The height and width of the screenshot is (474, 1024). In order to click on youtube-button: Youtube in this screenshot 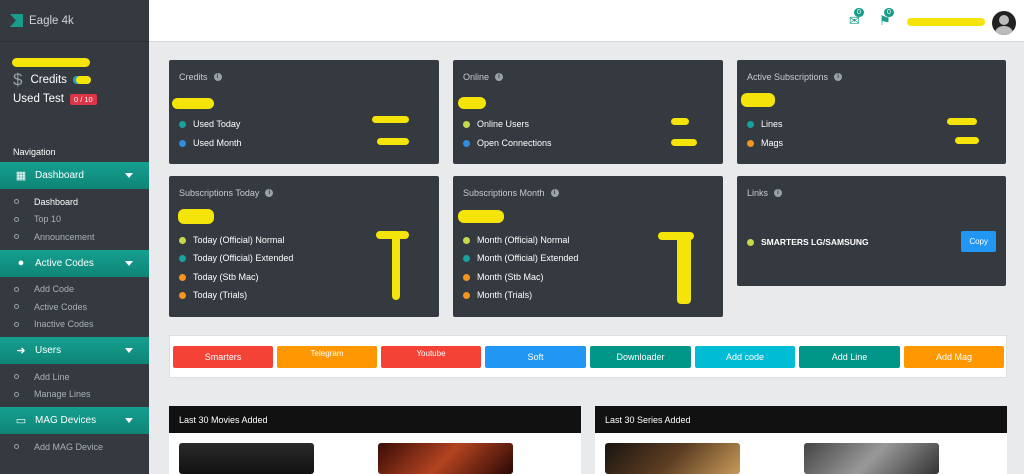, I will do `click(431, 357)`.